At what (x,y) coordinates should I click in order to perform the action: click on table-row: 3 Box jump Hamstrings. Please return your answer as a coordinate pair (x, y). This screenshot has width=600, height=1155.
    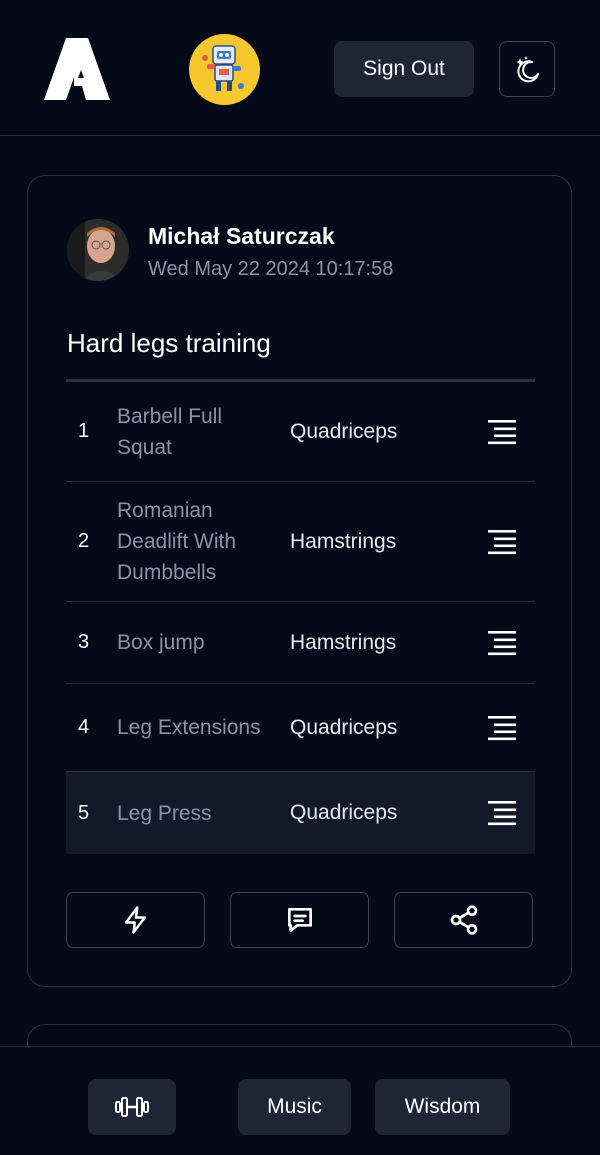
    Looking at the image, I should click on (300, 643).